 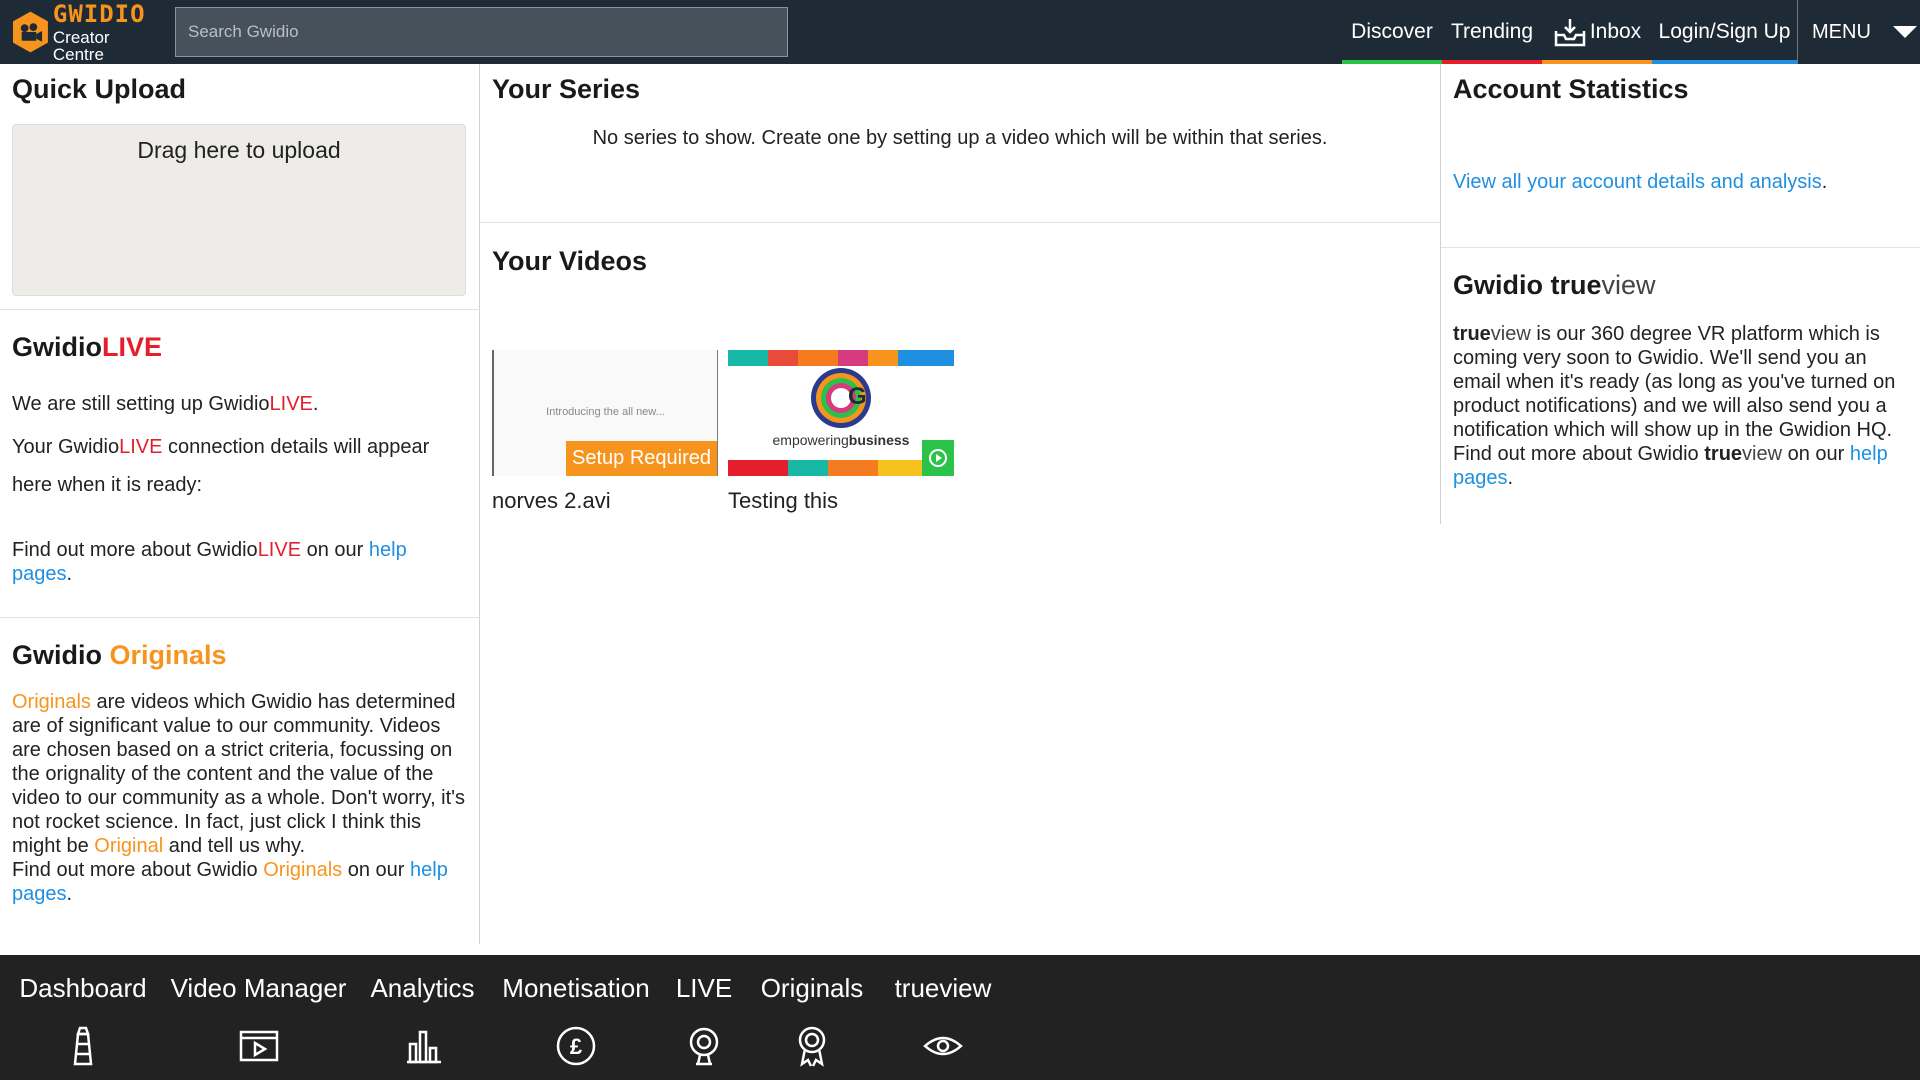 I want to click on trueview-more-d: on our, so click(x=1816, y=454).